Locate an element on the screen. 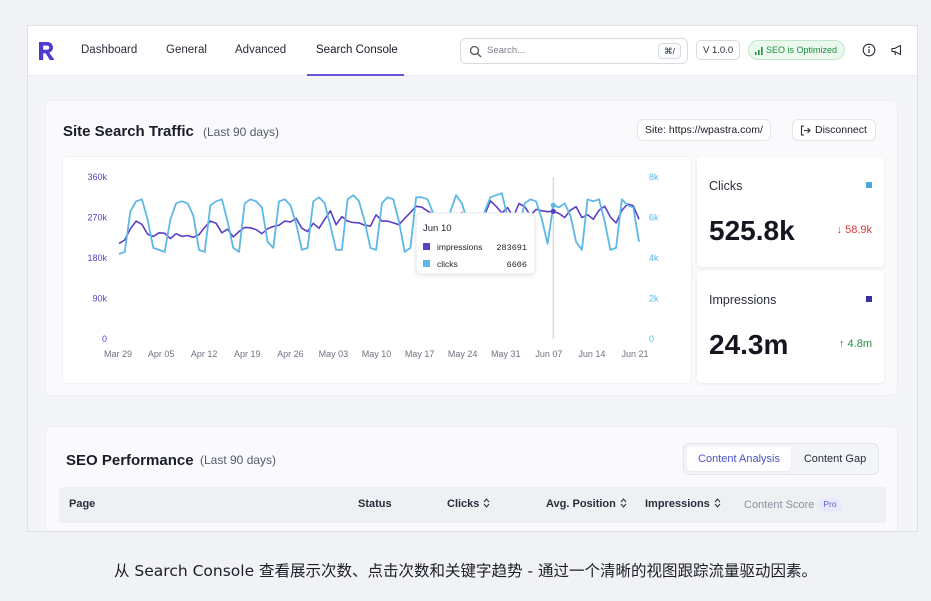 The height and width of the screenshot is (601, 931). hover-point-impressions is located at coordinates (553, 211).